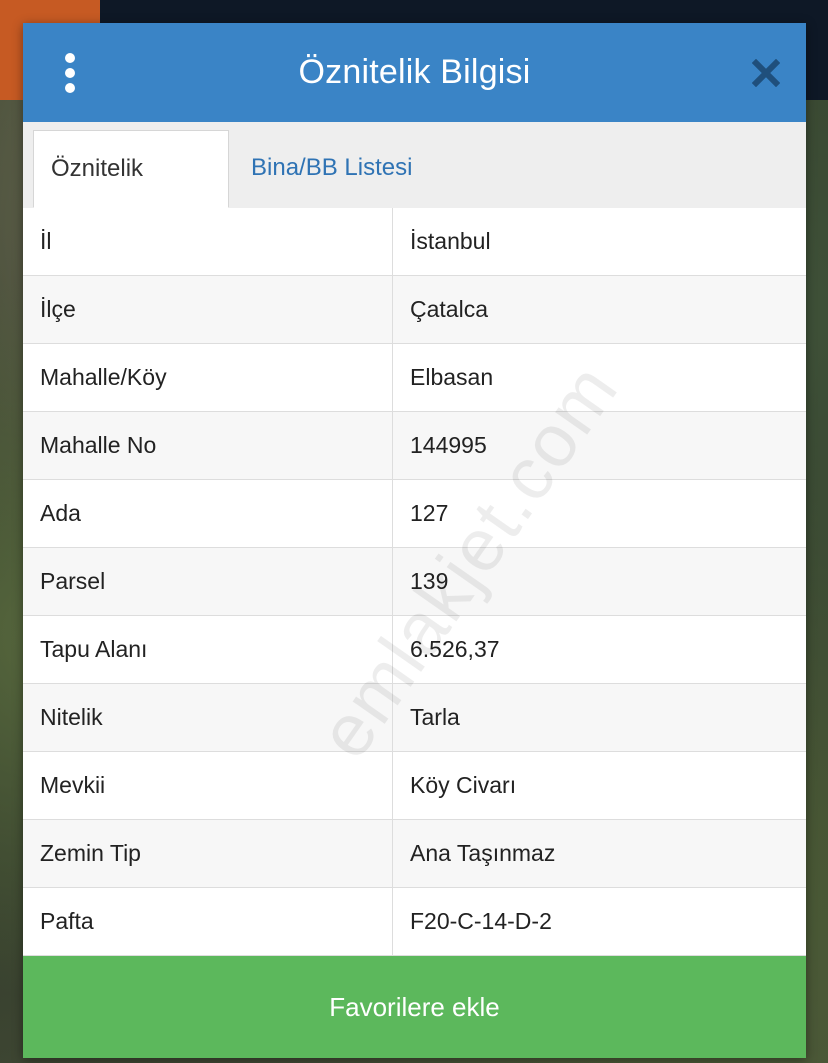  Describe the element at coordinates (208, 785) in the screenshot. I see `attribute-key: Mevkii` at that location.